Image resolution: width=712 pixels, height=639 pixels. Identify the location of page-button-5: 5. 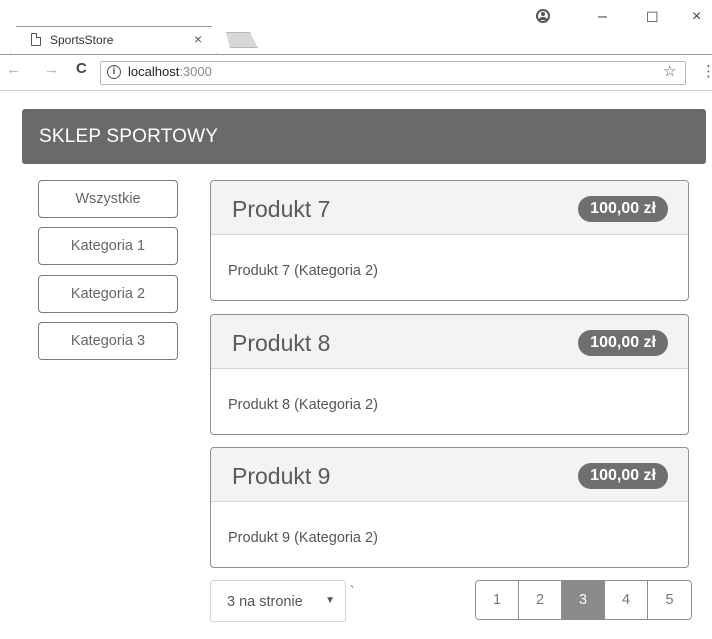
(669, 600).